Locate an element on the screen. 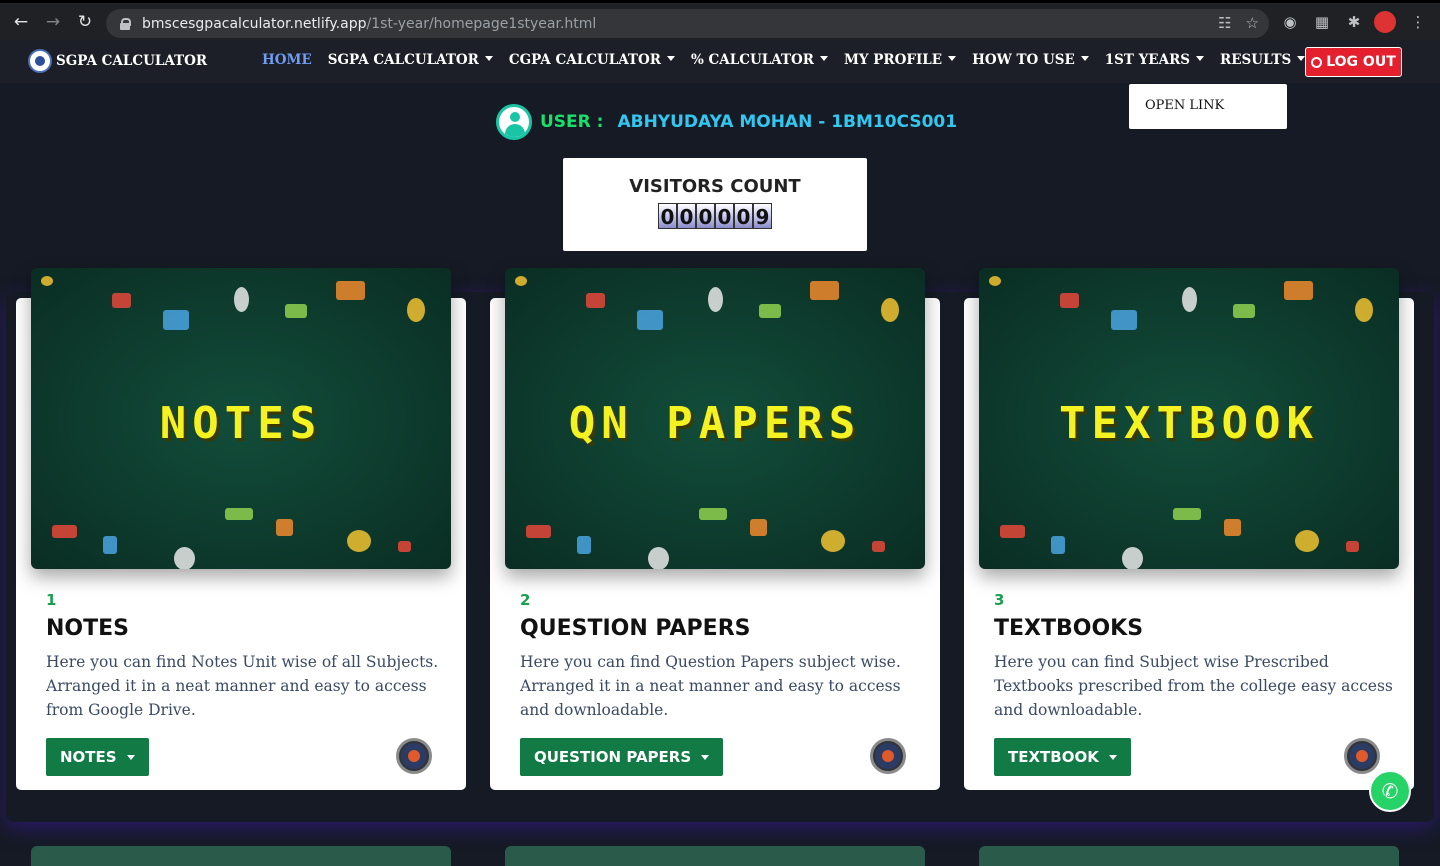  card-title: QUESTION PAPERS is located at coordinates (635, 628).